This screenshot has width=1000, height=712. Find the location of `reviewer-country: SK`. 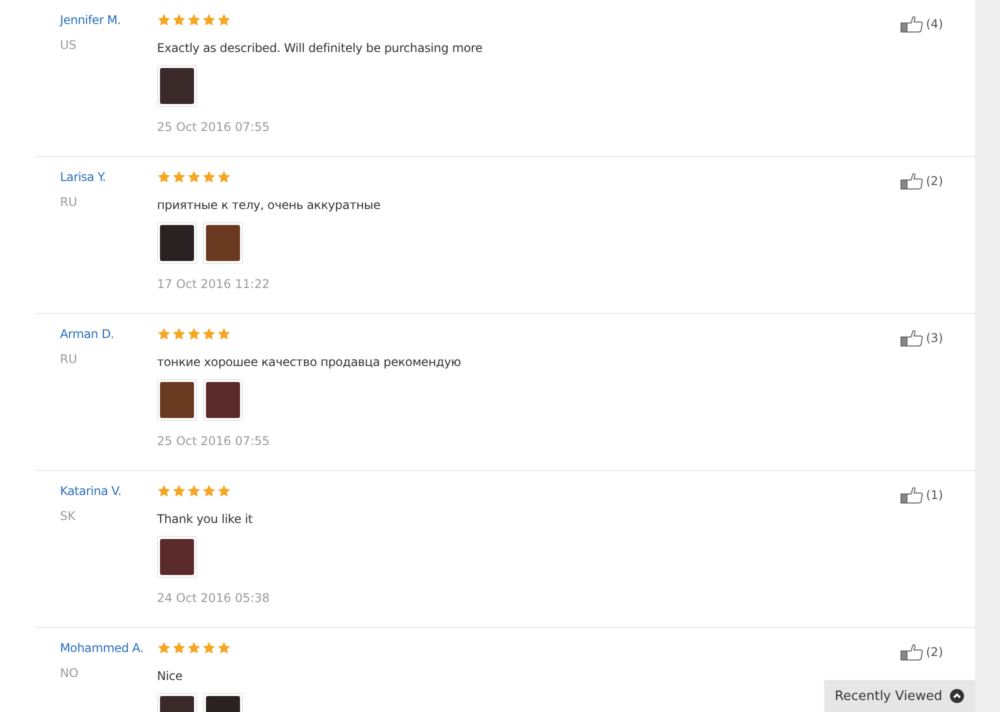

reviewer-country: SK is located at coordinates (68, 516).